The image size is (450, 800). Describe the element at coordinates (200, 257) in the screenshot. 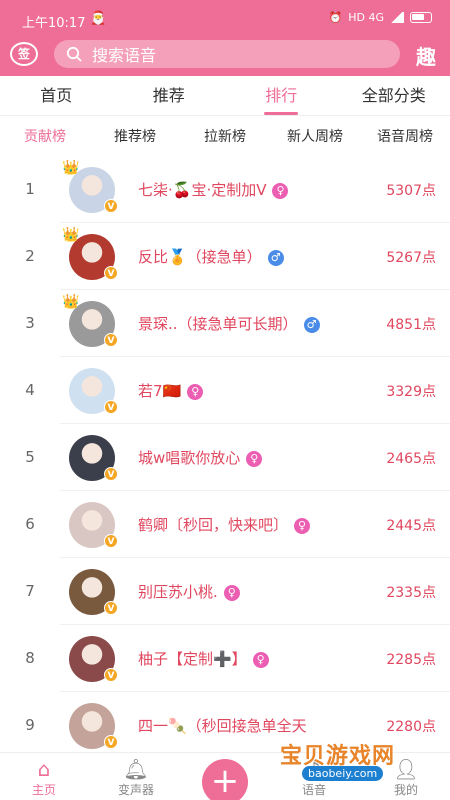

I see `nickname-text: 反比🏅（接急单）` at that location.